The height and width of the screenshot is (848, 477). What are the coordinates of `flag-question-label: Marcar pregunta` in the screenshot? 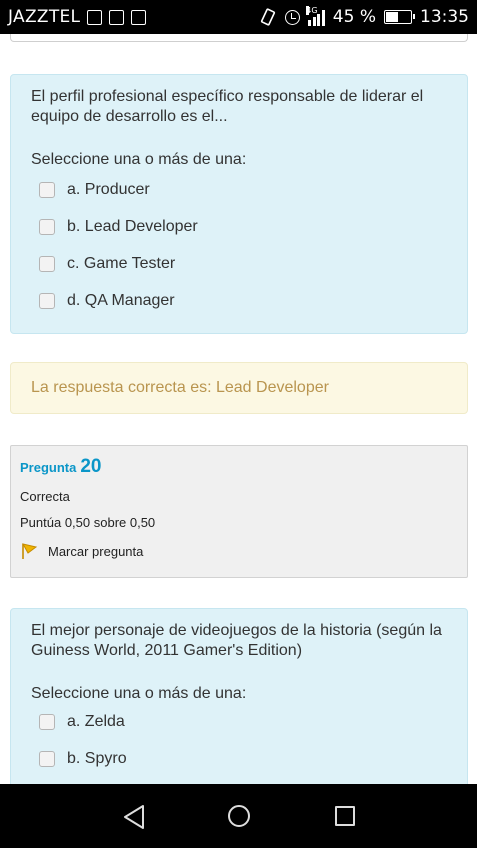 It's located at (96, 551).